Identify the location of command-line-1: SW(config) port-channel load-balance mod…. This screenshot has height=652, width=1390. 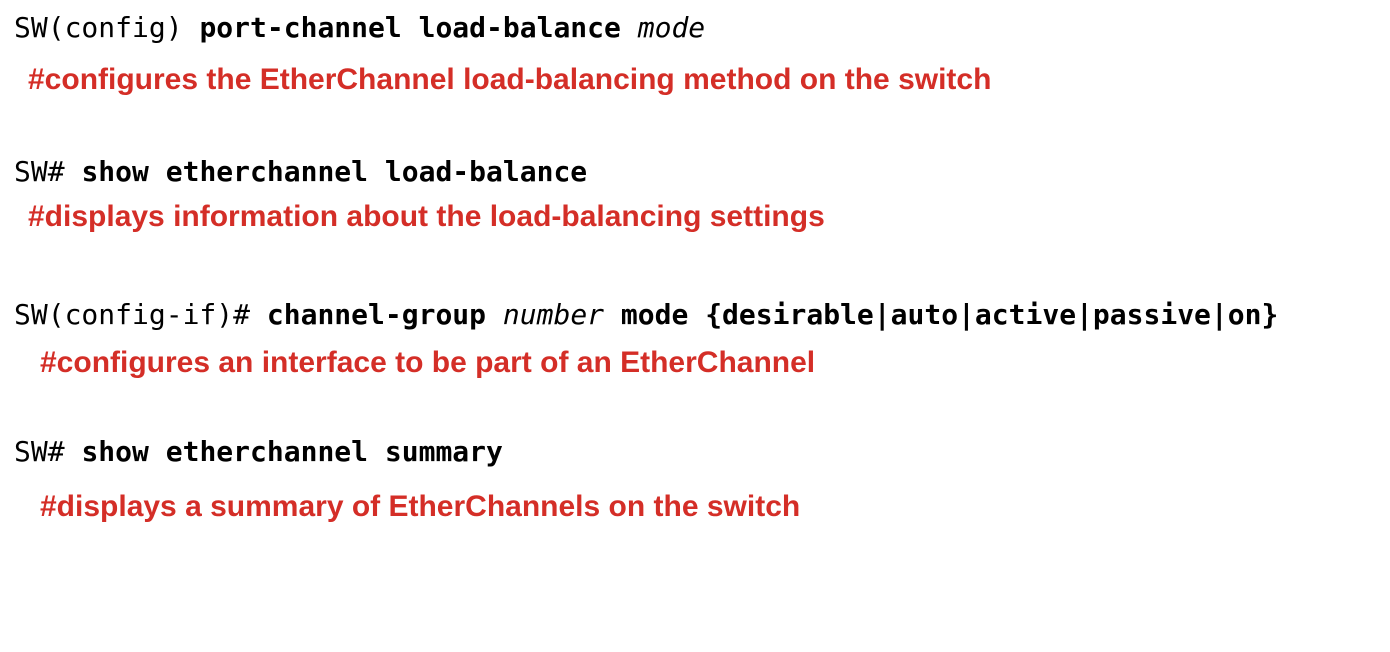
(359, 28).